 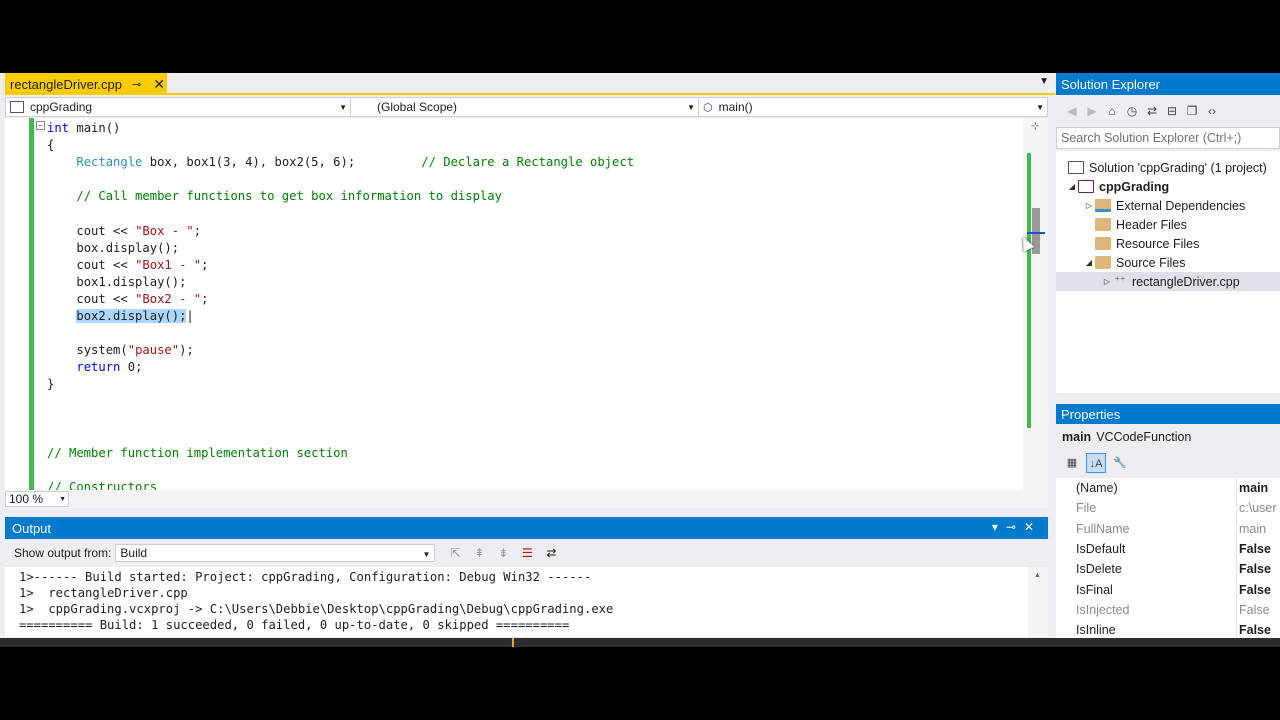 What do you see at coordinates (735, 107) in the screenshot?
I see `member-dropdown-value: main()` at bounding box center [735, 107].